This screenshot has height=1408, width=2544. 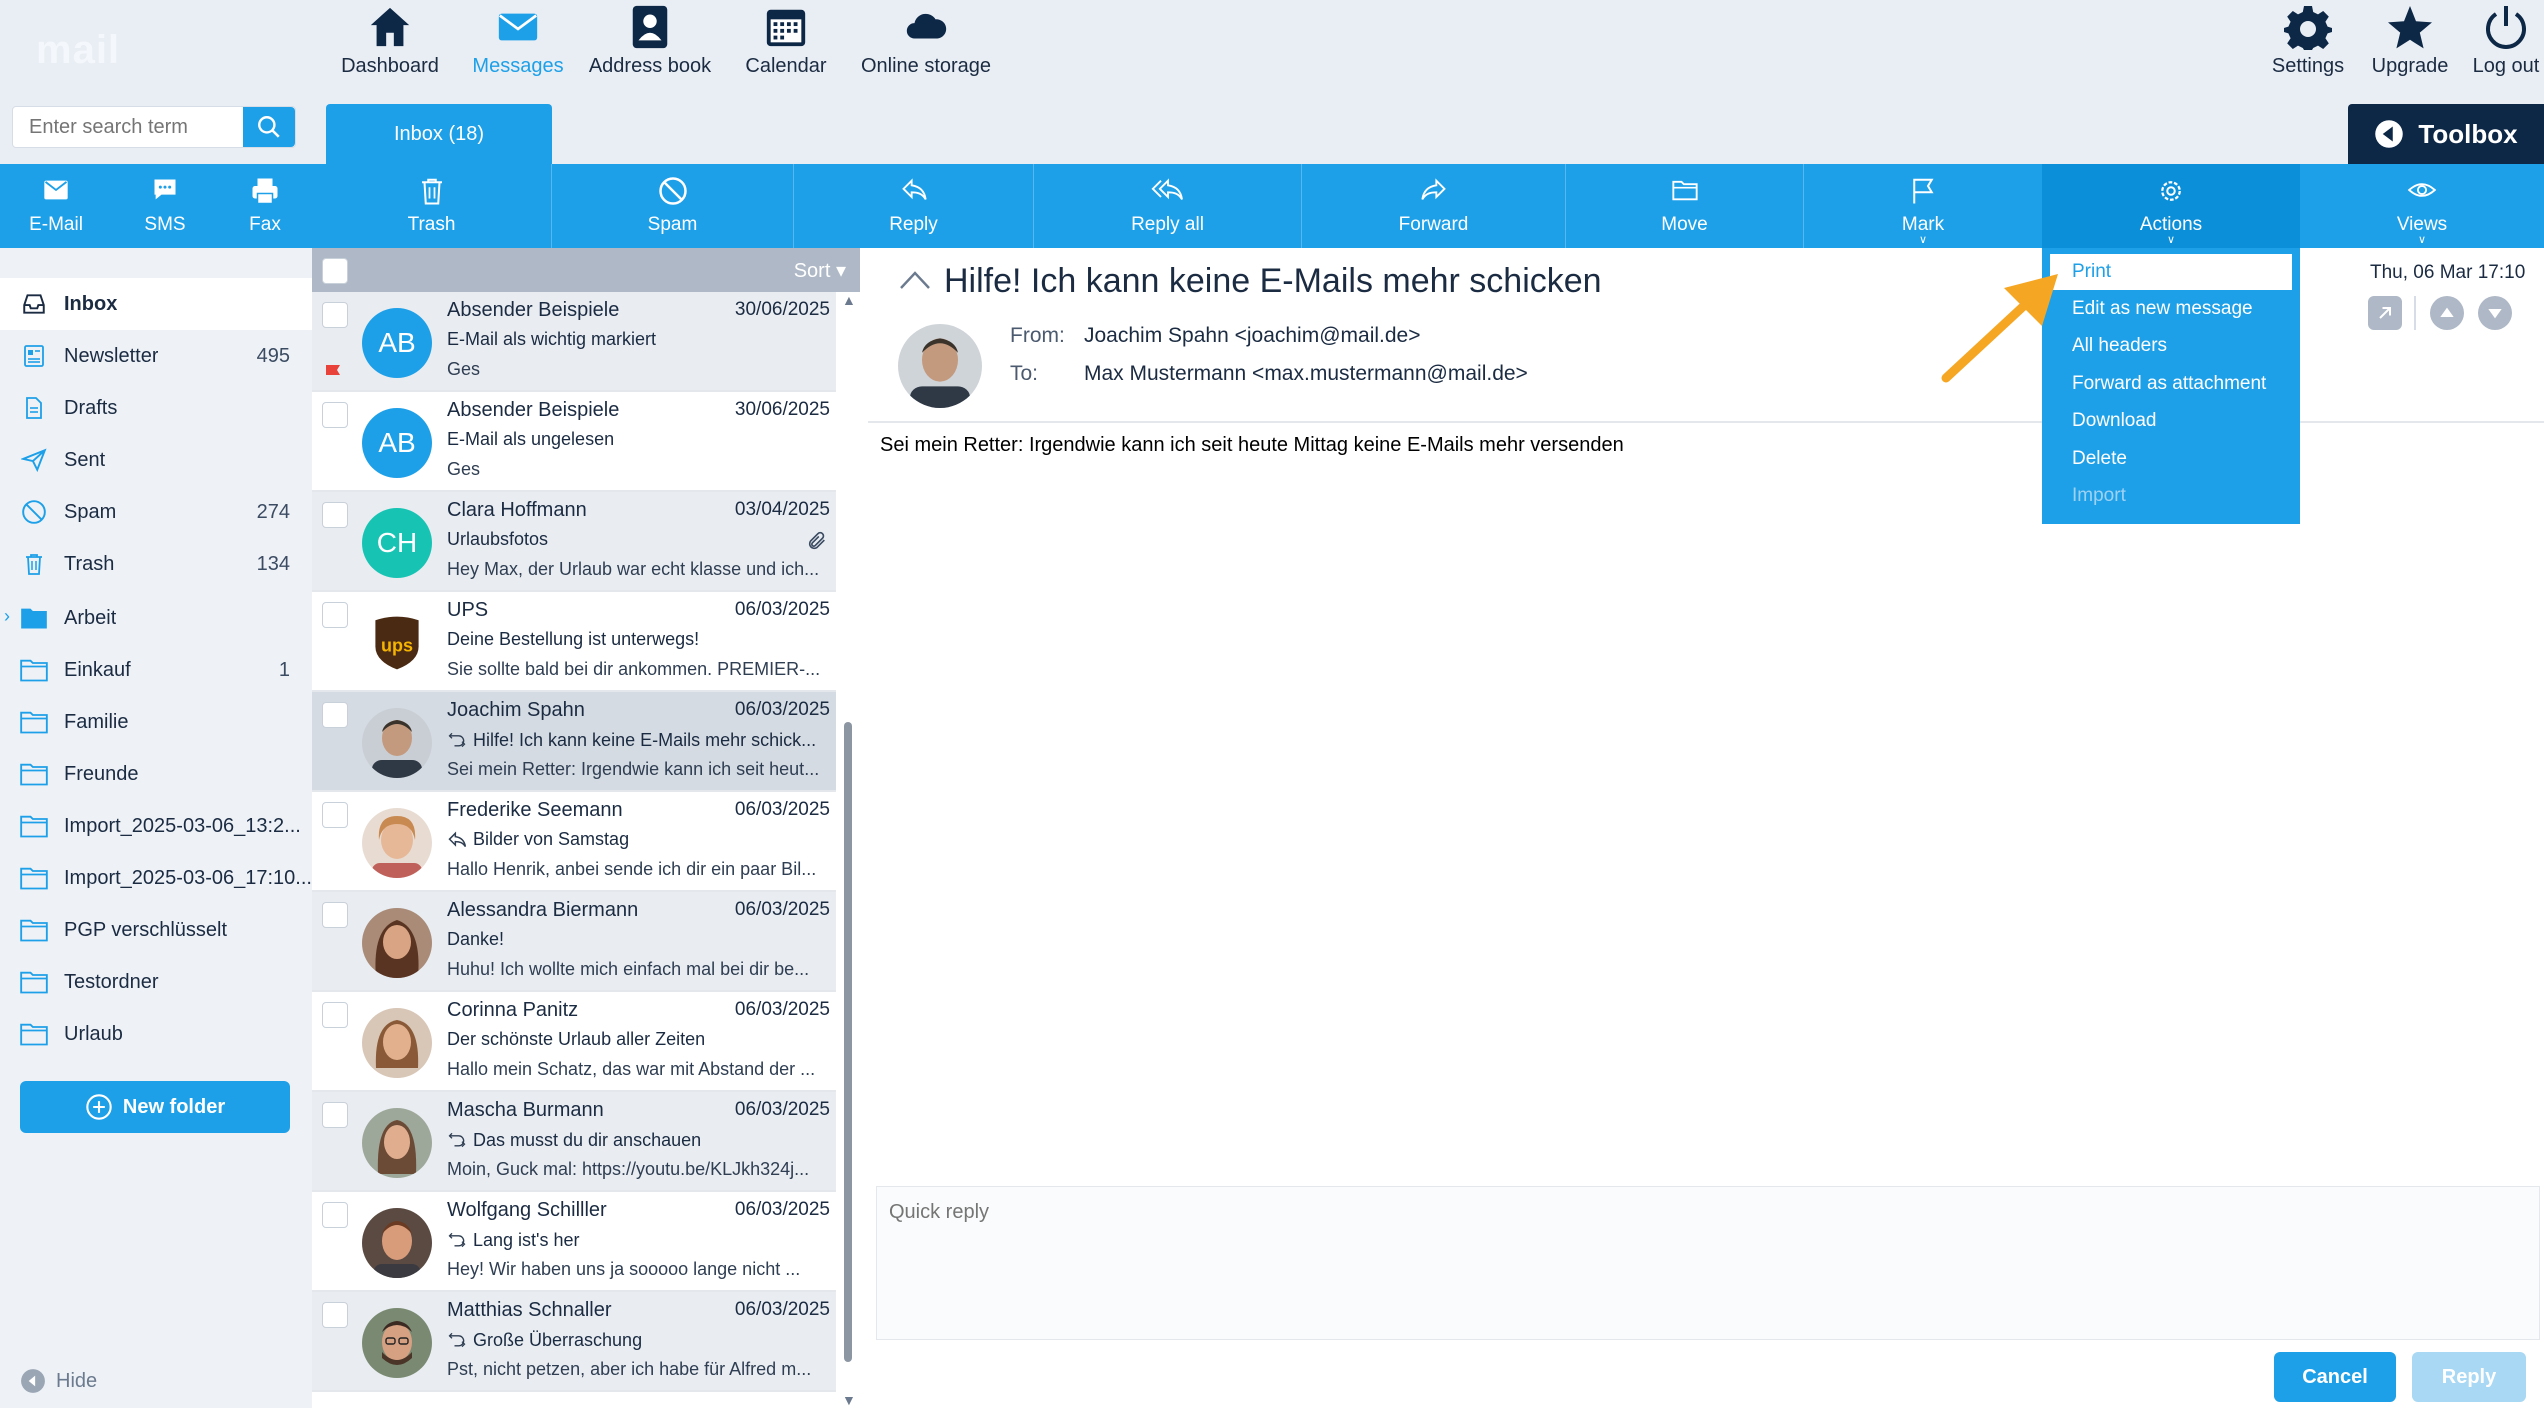 I want to click on from-address: Joachim Spahn <joachim@mail.de>, so click(x=1252, y=336).